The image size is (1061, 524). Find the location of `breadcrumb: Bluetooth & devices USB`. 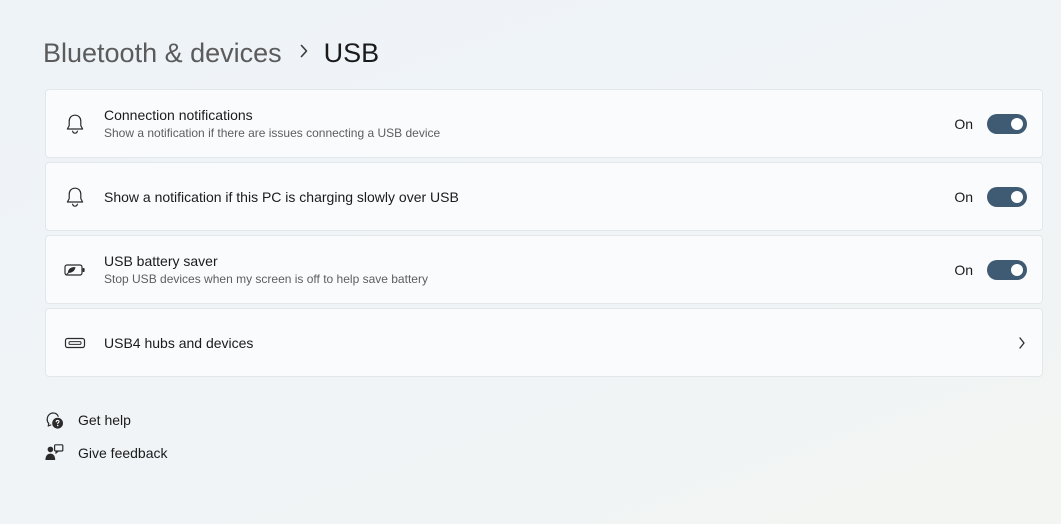

breadcrumb: Bluetooth & devices USB is located at coordinates (211, 53).